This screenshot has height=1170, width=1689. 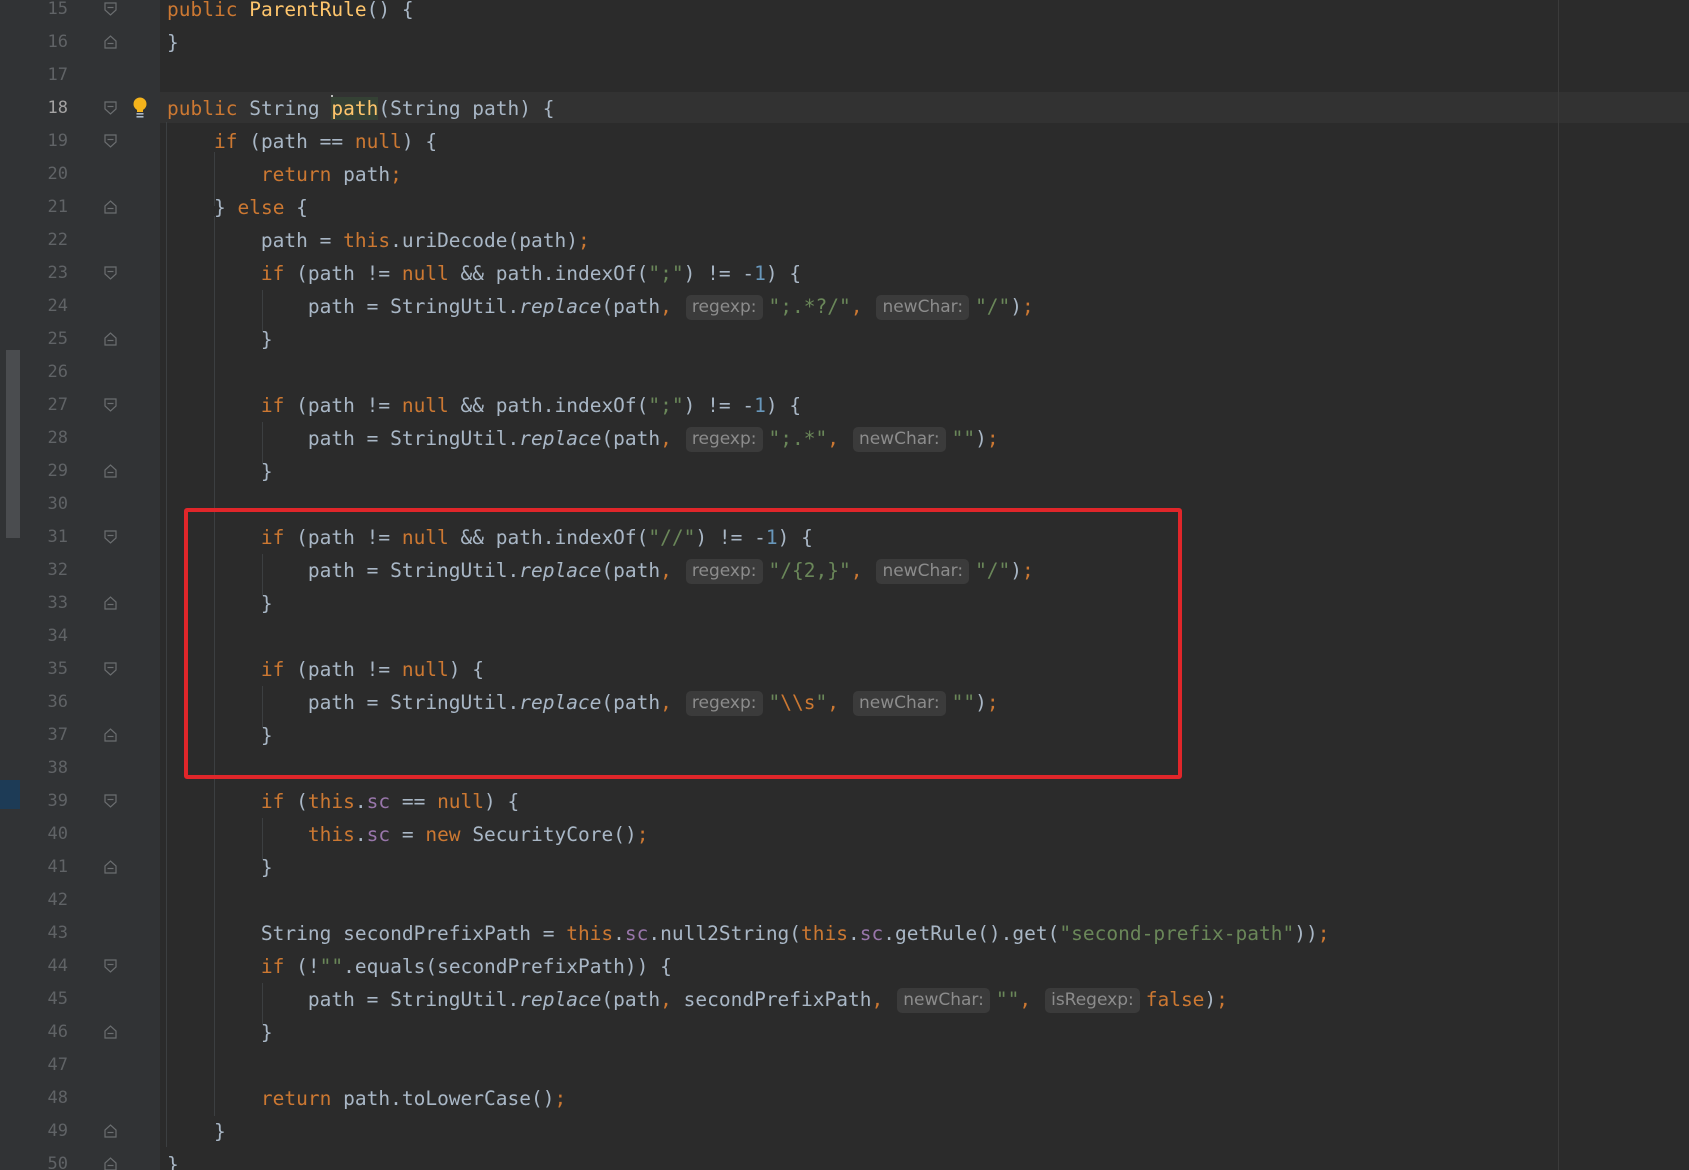 What do you see at coordinates (45, 1032) in the screenshot?
I see `line-number: 46` at bounding box center [45, 1032].